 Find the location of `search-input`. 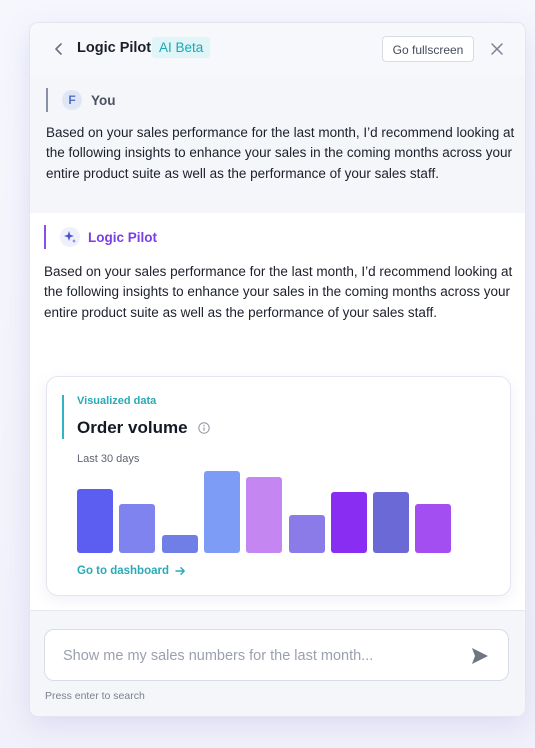

search-input is located at coordinates (263, 656).